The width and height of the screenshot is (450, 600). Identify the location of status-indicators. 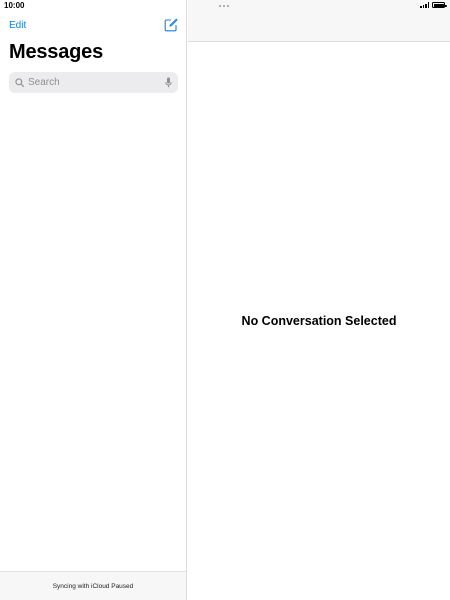
(433, 5).